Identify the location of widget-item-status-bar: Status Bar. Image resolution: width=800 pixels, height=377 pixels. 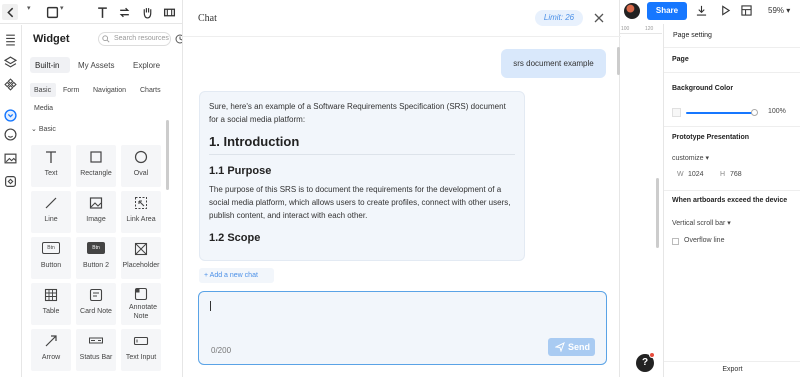
(96, 350).